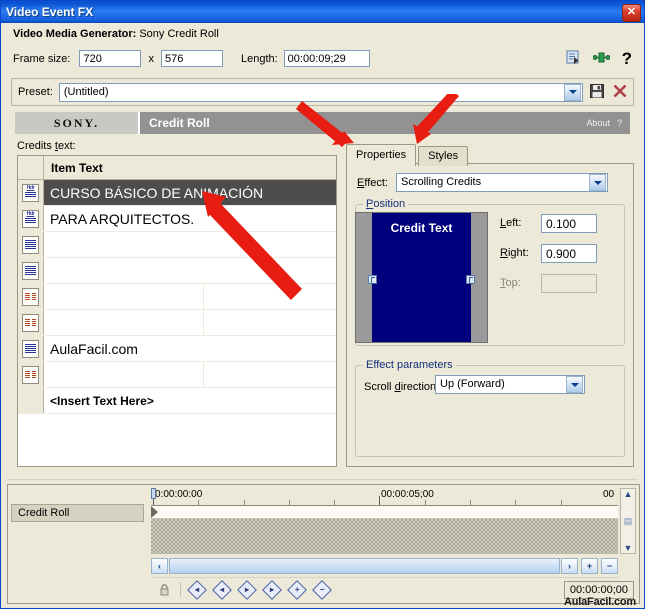 Image resolution: width=645 pixels, height=609 pixels. What do you see at coordinates (159, 565) in the screenshot?
I see `scroll-left-button: ‹` at bounding box center [159, 565].